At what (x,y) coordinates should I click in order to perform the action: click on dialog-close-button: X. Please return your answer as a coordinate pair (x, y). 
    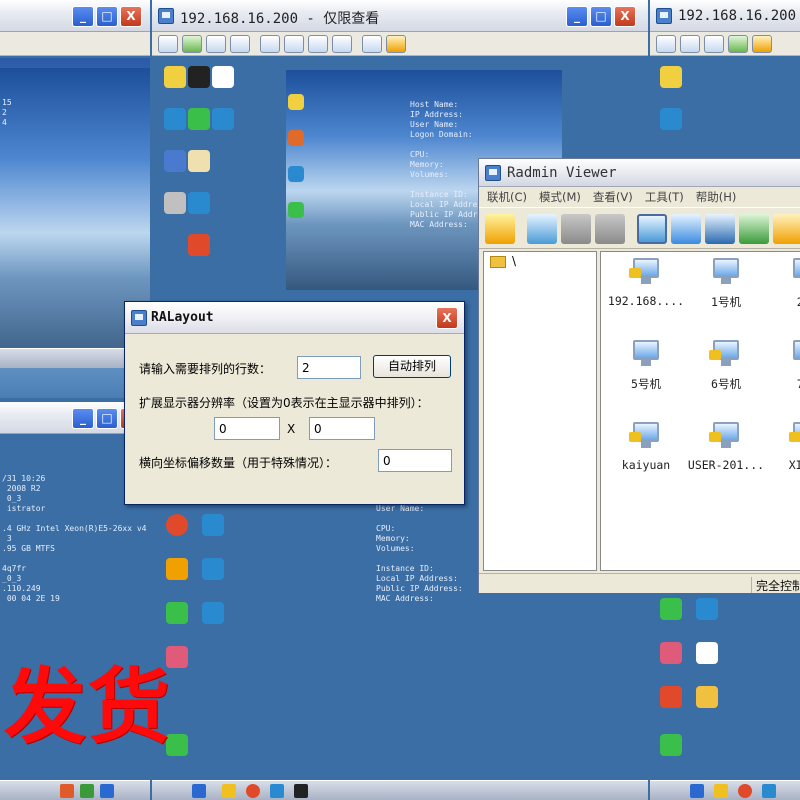
    Looking at the image, I should click on (447, 318).